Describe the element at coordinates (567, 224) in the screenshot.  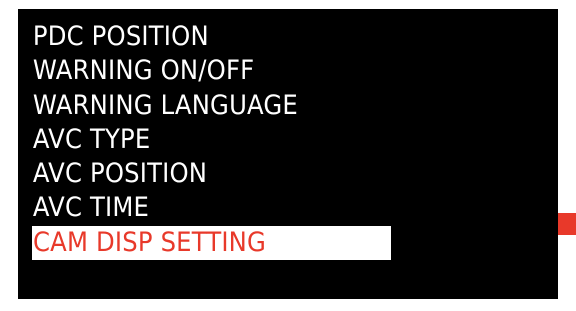
I see `scroll-indicator` at that location.